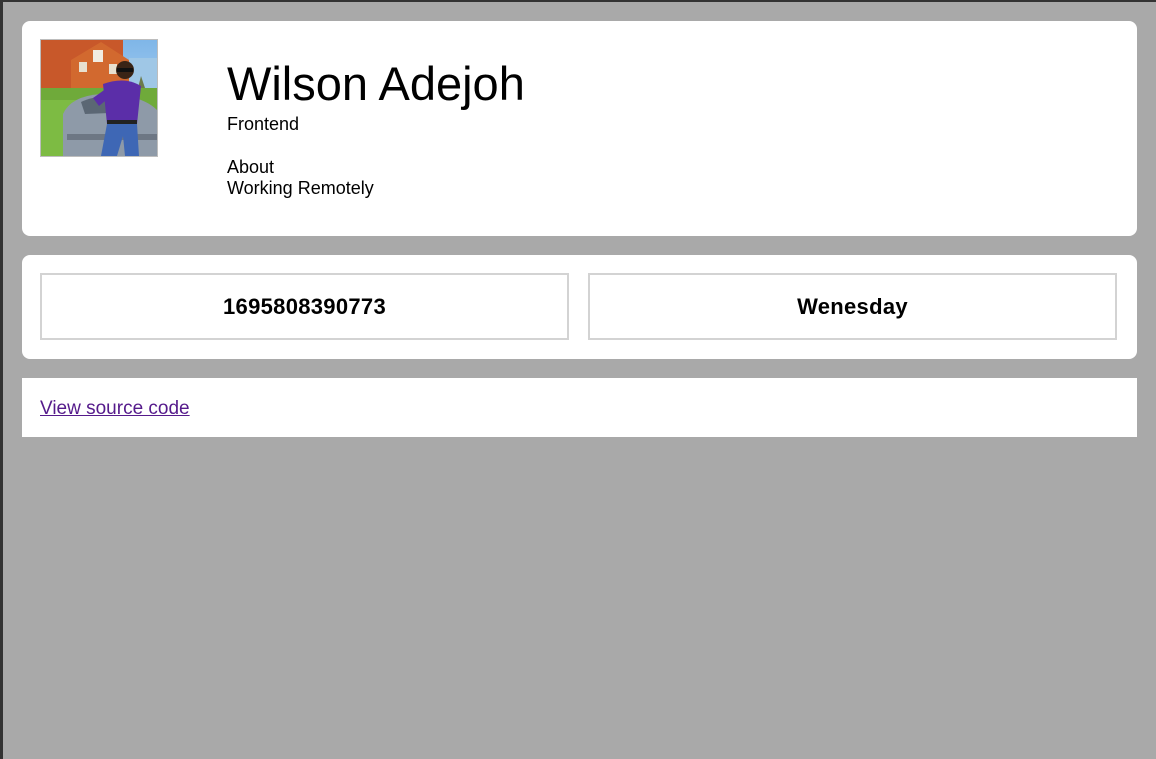 Image resolution: width=1156 pixels, height=759 pixels. I want to click on profile-role: Frontend, so click(263, 124).